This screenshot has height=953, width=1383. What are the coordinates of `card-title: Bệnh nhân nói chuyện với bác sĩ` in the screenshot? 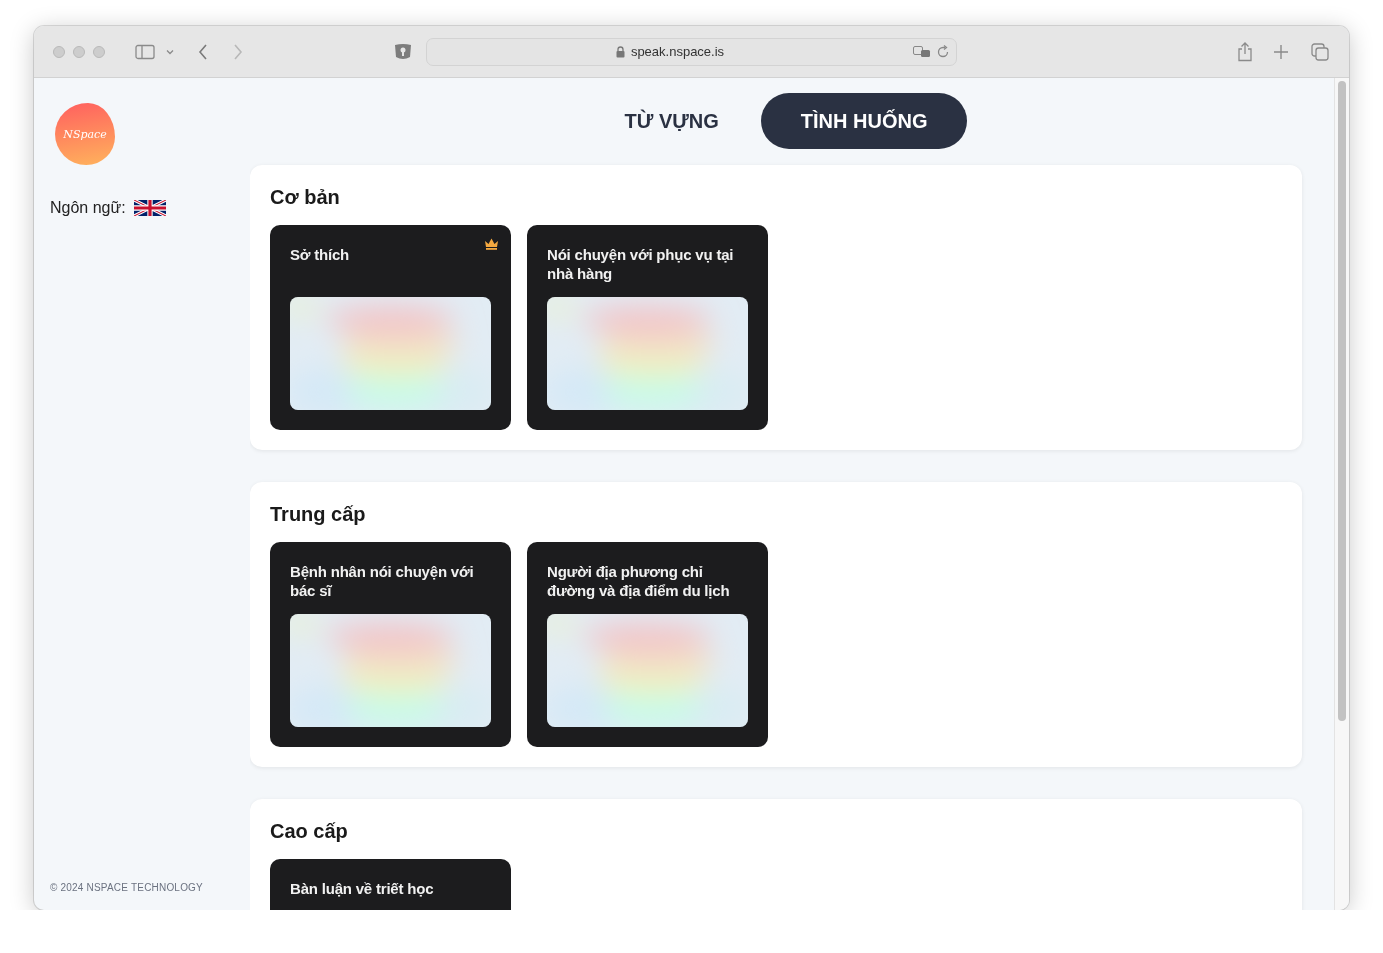 It's located at (382, 581).